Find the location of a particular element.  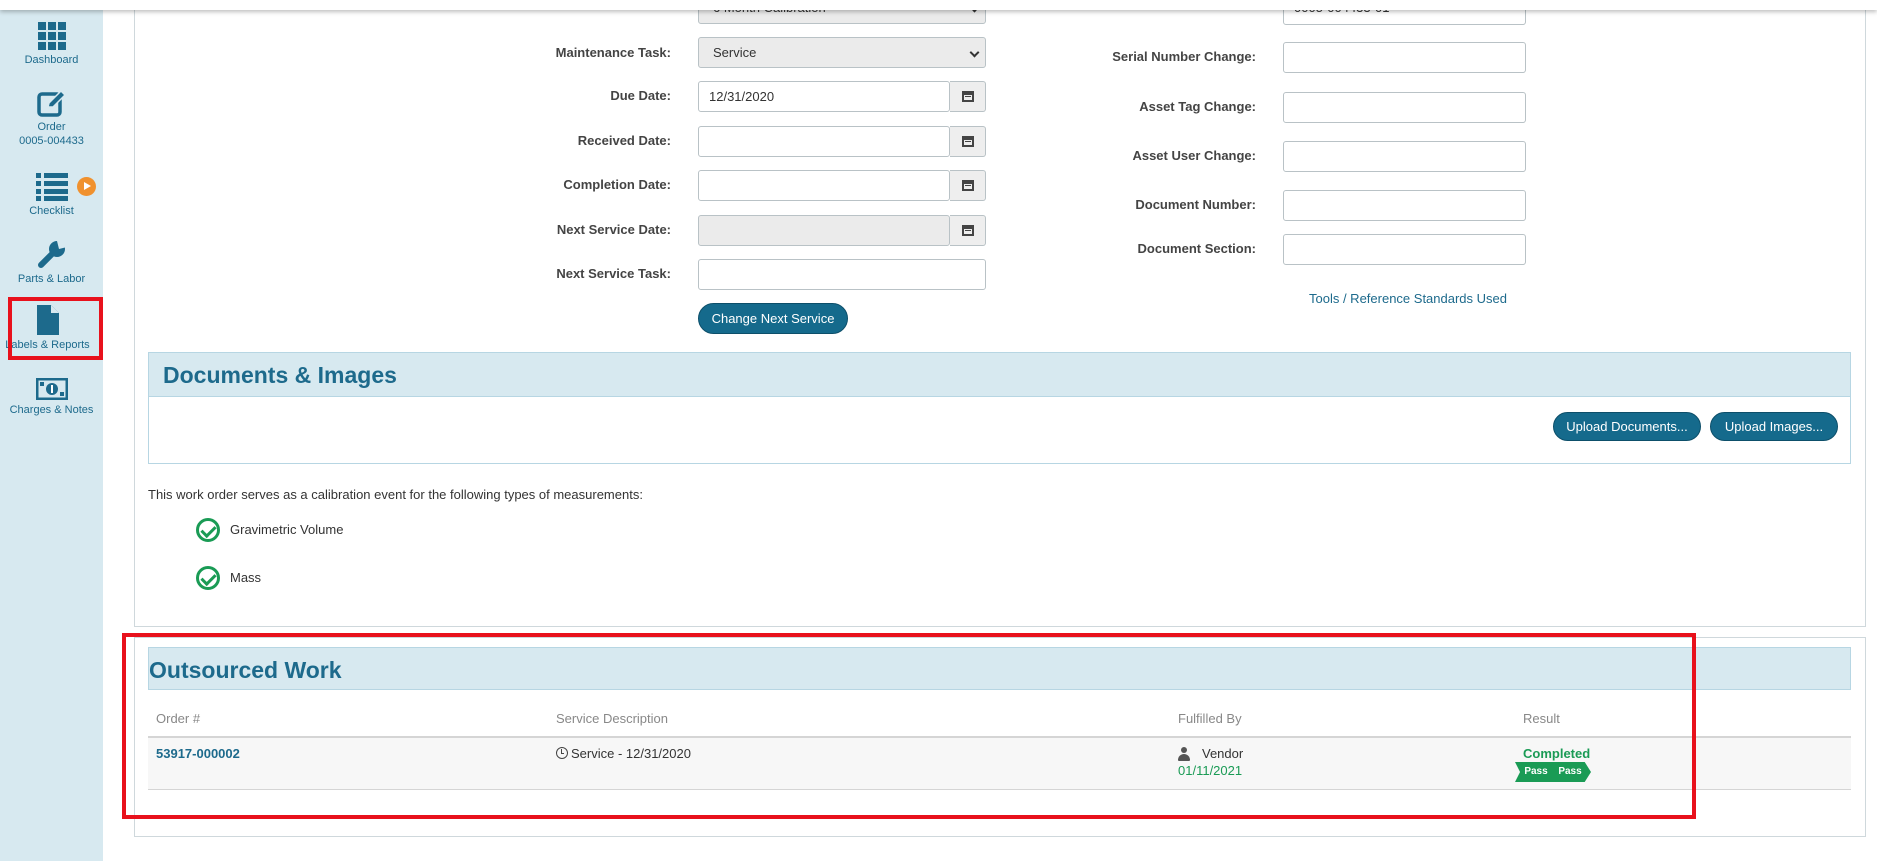

maintenance-task-select: Service is located at coordinates (842, 52).